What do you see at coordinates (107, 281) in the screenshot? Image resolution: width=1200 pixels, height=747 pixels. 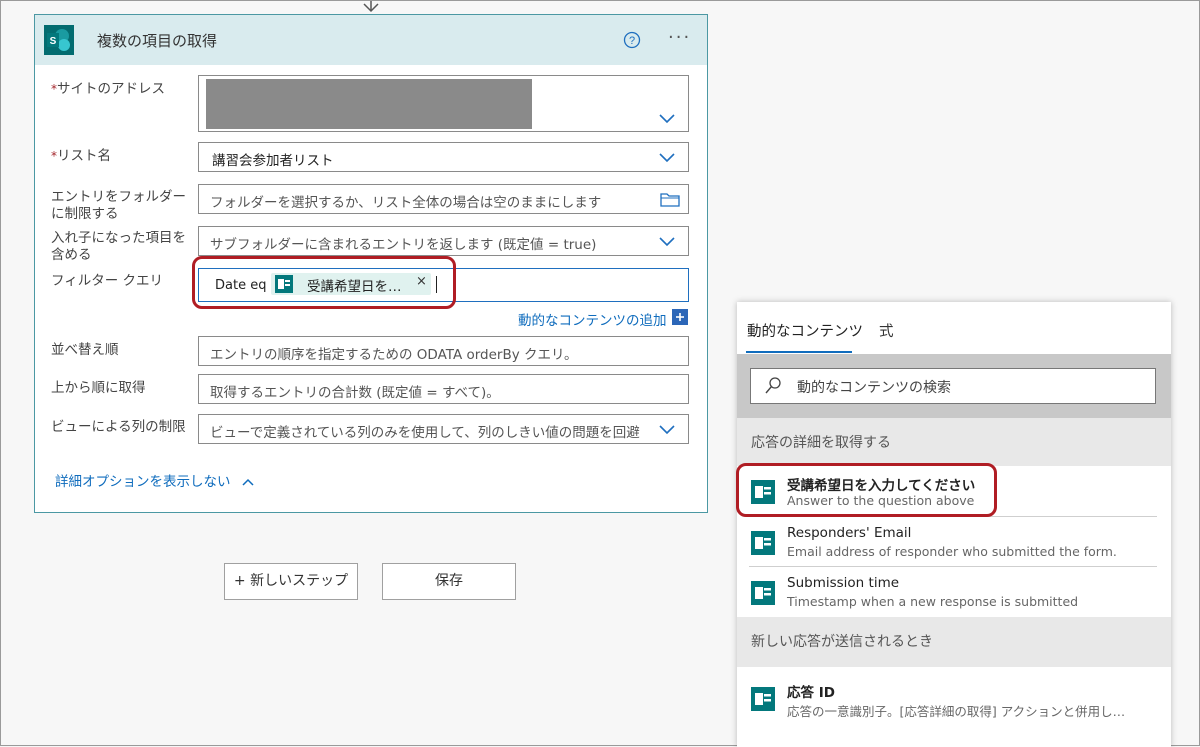 I see `filter-query-label: フィルター クエリ` at bounding box center [107, 281].